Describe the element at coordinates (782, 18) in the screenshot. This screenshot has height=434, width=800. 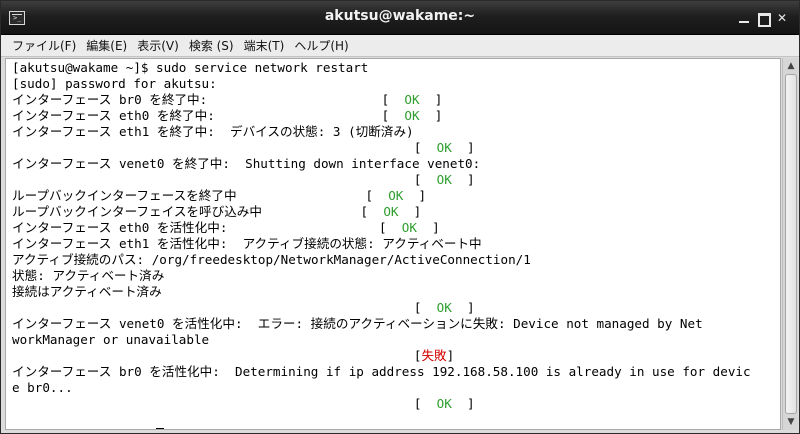
I see `close-icon: ✕` at that location.